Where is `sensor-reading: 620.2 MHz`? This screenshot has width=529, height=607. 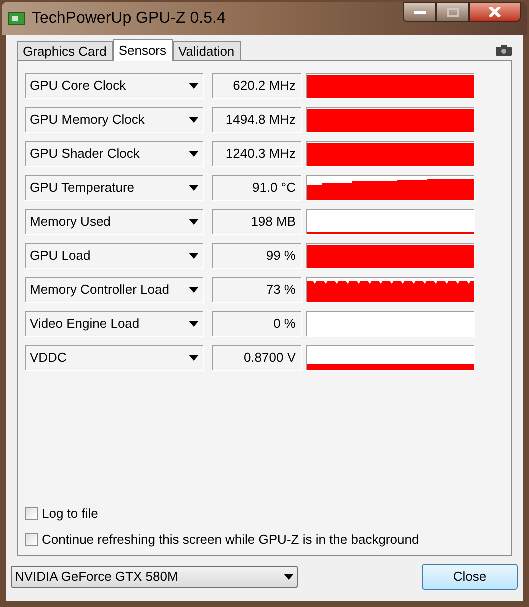 sensor-reading: 620.2 MHz is located at coordinates (257, 86).